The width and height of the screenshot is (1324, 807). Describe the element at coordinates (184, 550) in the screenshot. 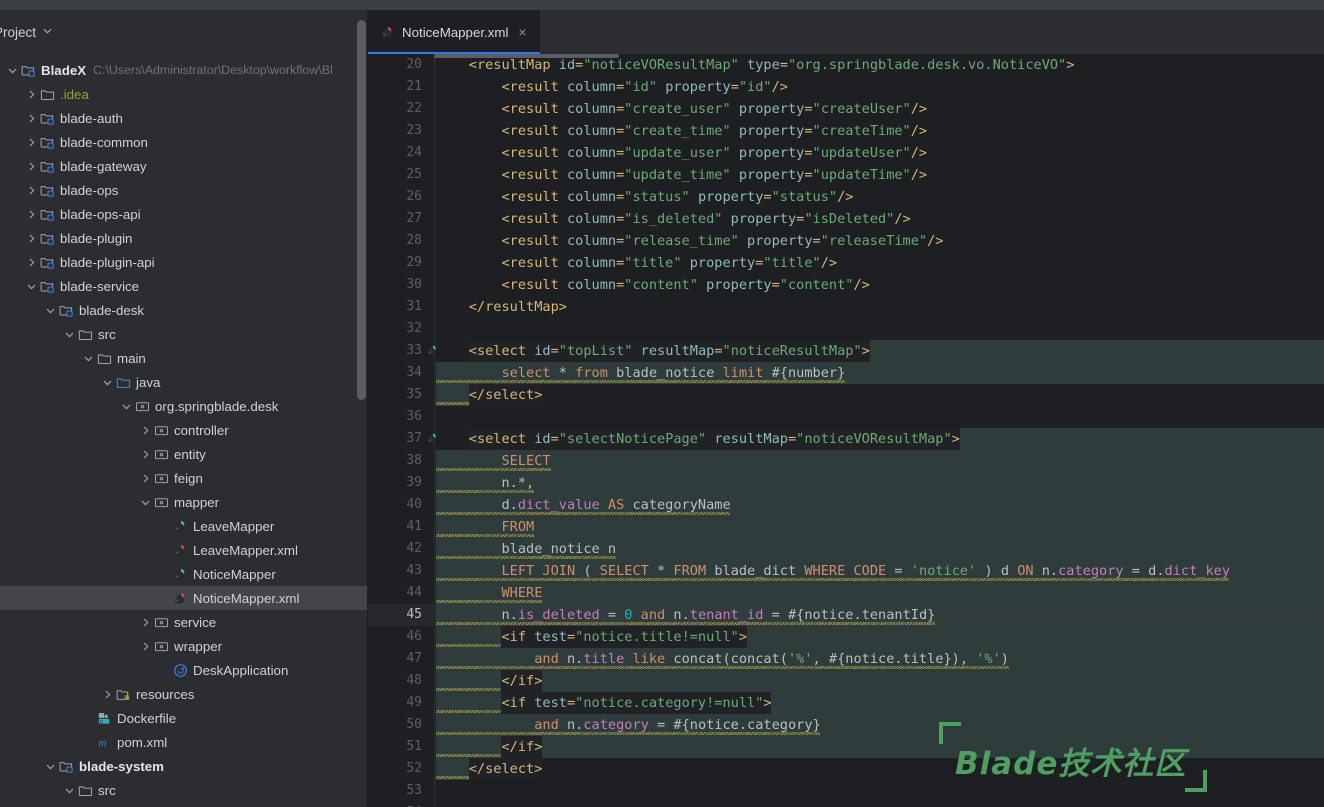

I see `tree-item: LeaveMapper.xml` at that location.